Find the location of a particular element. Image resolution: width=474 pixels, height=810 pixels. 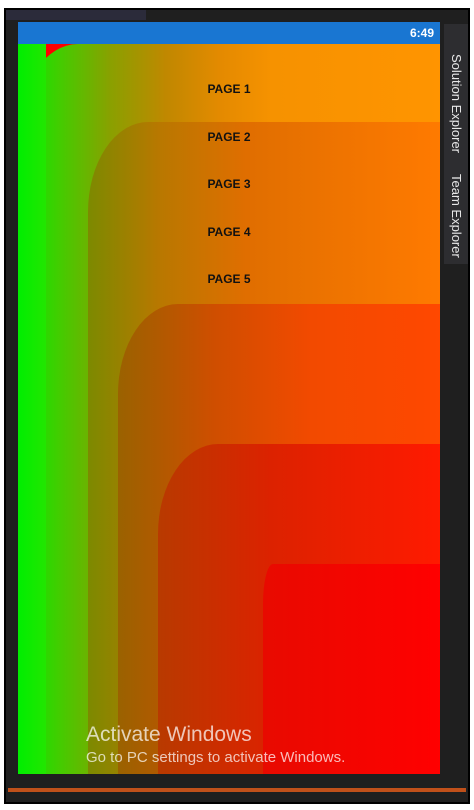

gradient-left-strip is located at coordinates (32, 409).